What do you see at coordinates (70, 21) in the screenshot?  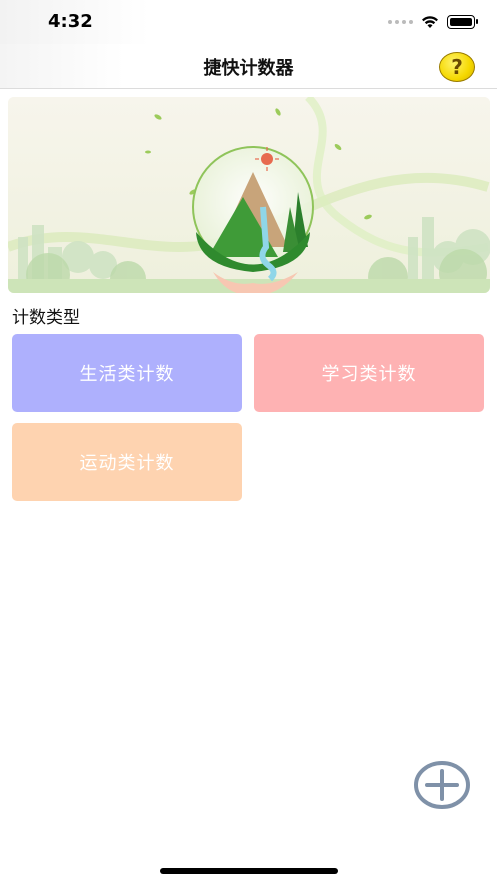 I see `status-time: 4:32` at bounding box center [70, 21].